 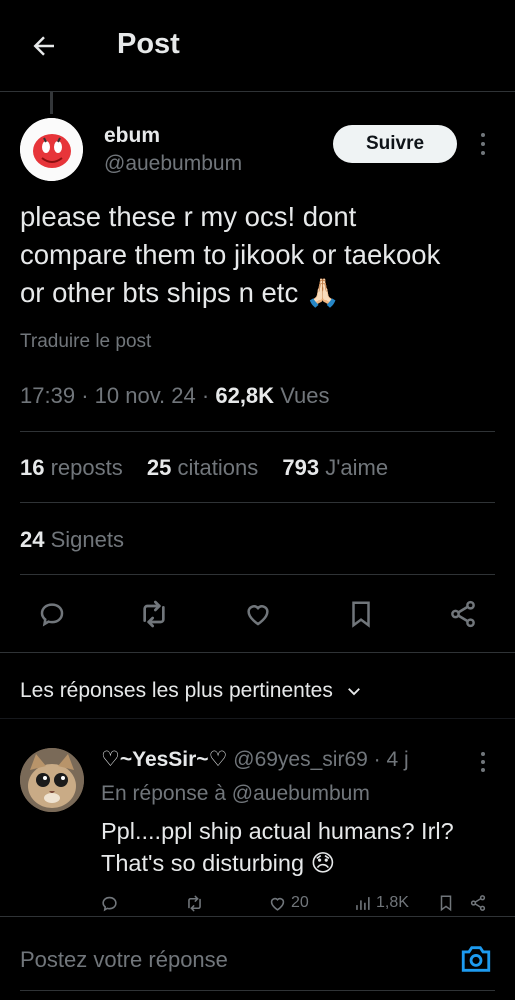 What do you see at coordinates (300, 902) in the screenshot?
I see `reply-likes-count: 20` at bounding box center [300, 902].